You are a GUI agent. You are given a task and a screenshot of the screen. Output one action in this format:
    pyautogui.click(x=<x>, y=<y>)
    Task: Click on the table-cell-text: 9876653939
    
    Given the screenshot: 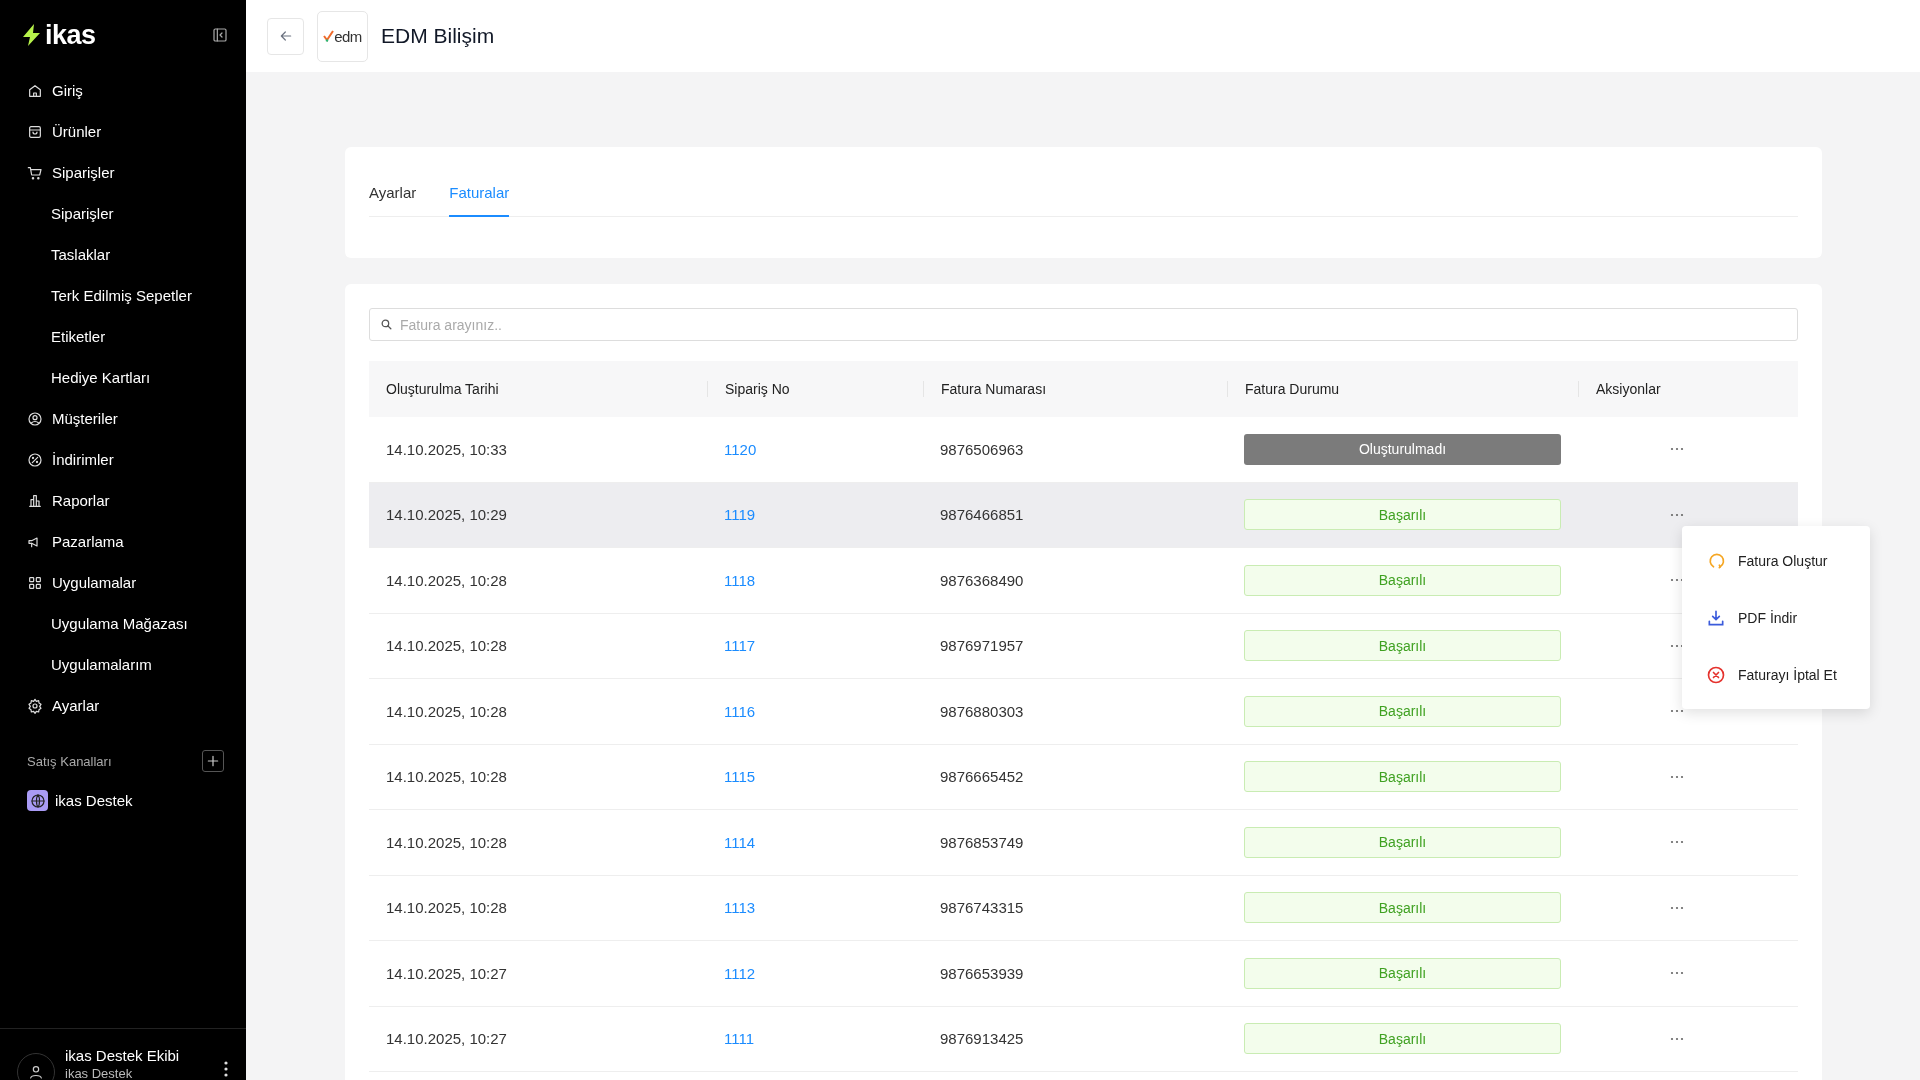 What is the action you would take?
    pyautogui.click(x=982, y=973)
    